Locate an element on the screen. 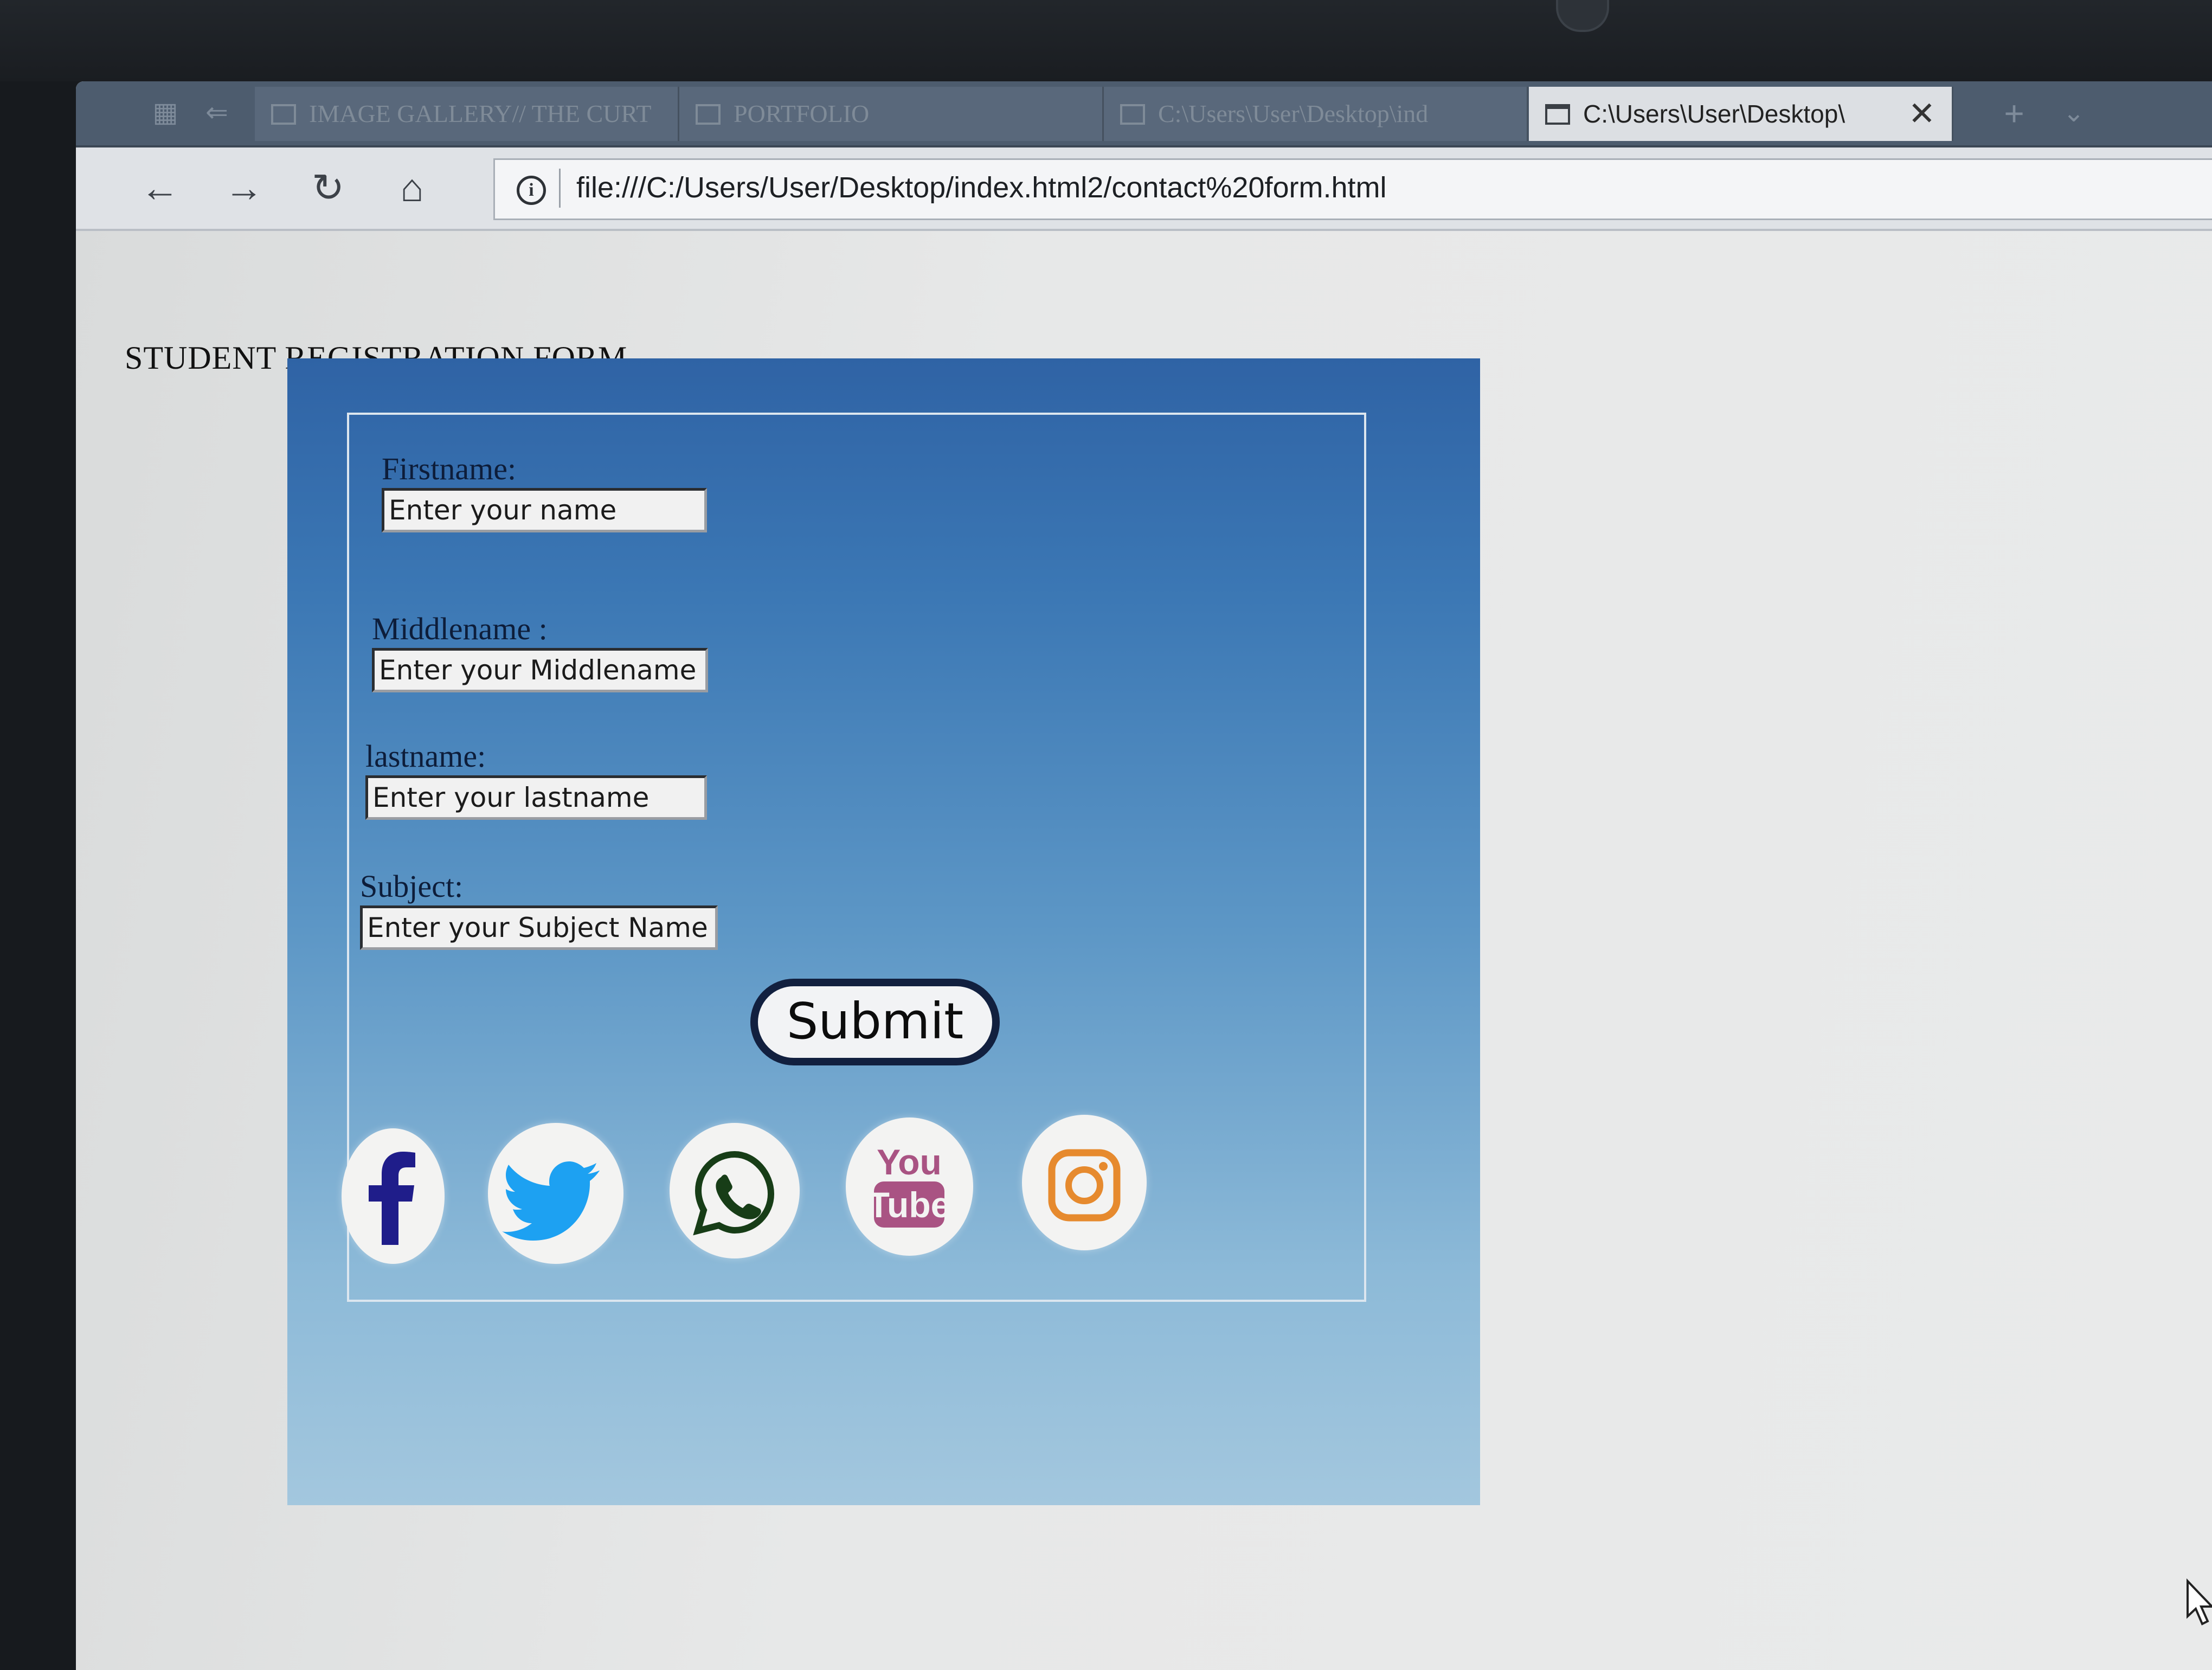 Image resolution: width=2212 pixels, height=1670 pixels. tab-desktop-index: C:\Users\User\Desktop\ind is located at coordinates (1316, 114).